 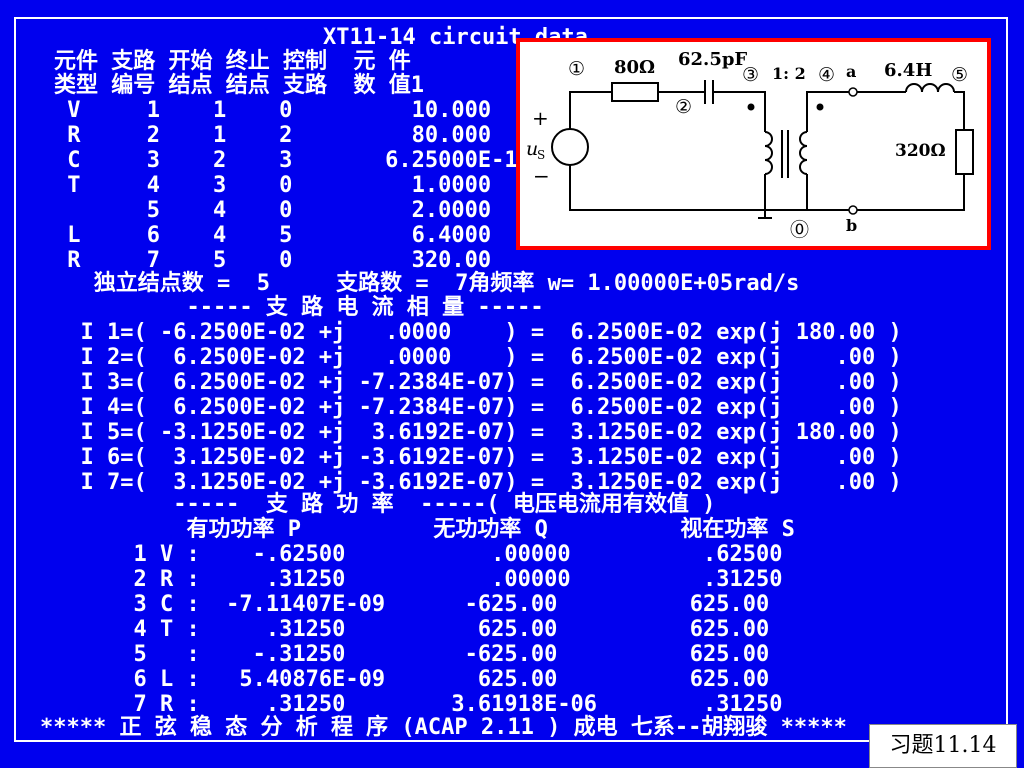 What do you see at coordinates (292, 160) in the screenshot?
I see `element-row: C 3 2 3 6.25000E-11` at bounding box center [292, 160].